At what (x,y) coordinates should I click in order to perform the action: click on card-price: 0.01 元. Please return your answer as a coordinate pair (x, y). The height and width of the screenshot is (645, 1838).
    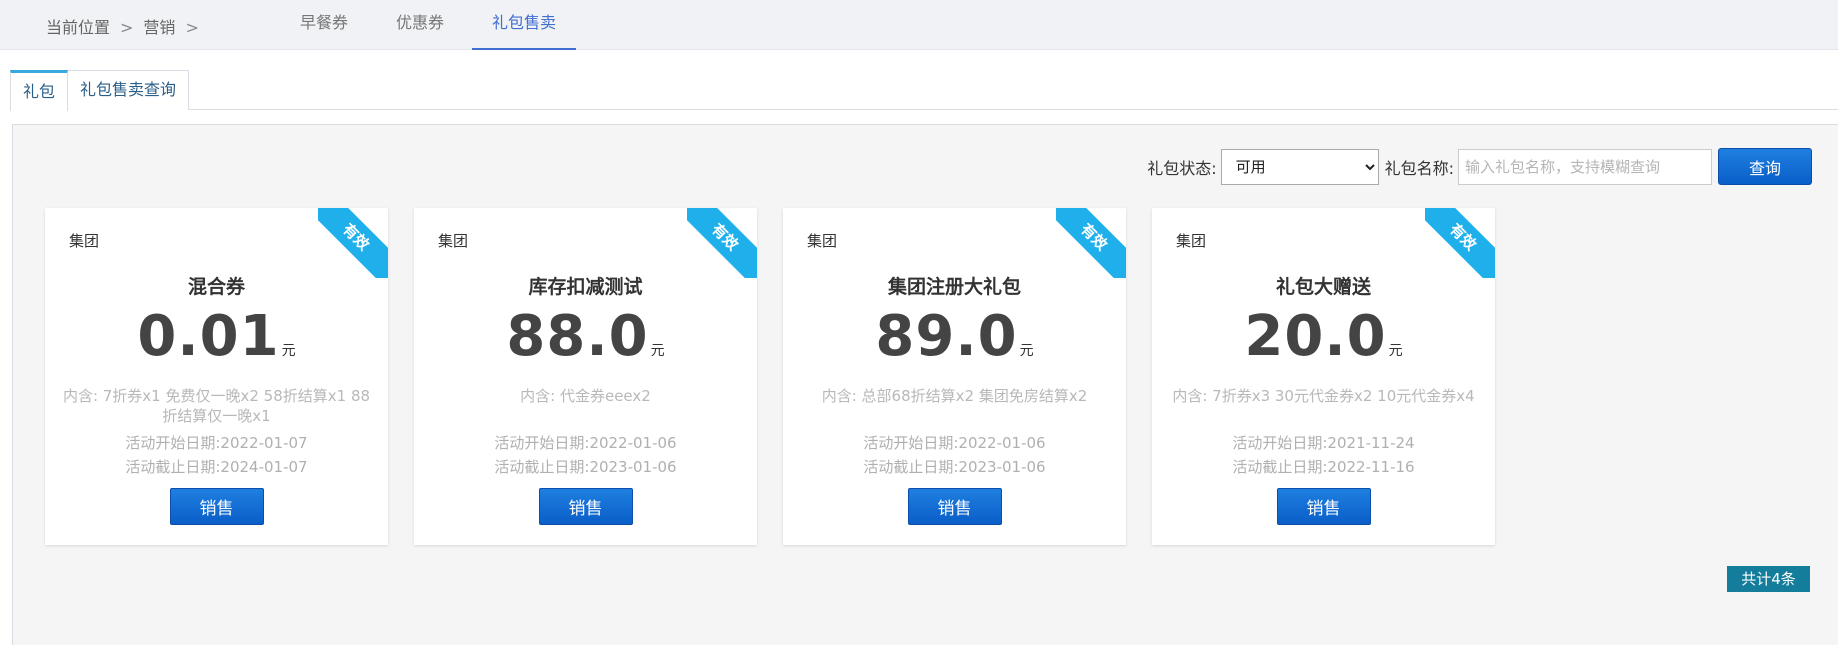
    Looking at the image, I should click on (216, 336).